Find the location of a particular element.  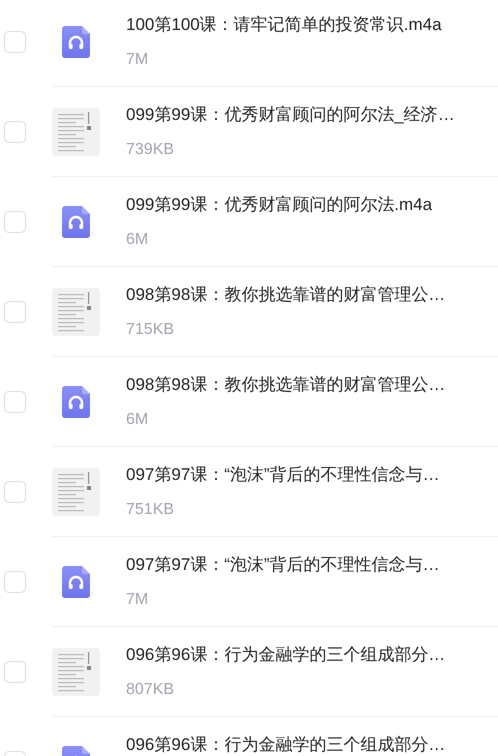

file-size: 739KB is located at coordinates (151, 150).